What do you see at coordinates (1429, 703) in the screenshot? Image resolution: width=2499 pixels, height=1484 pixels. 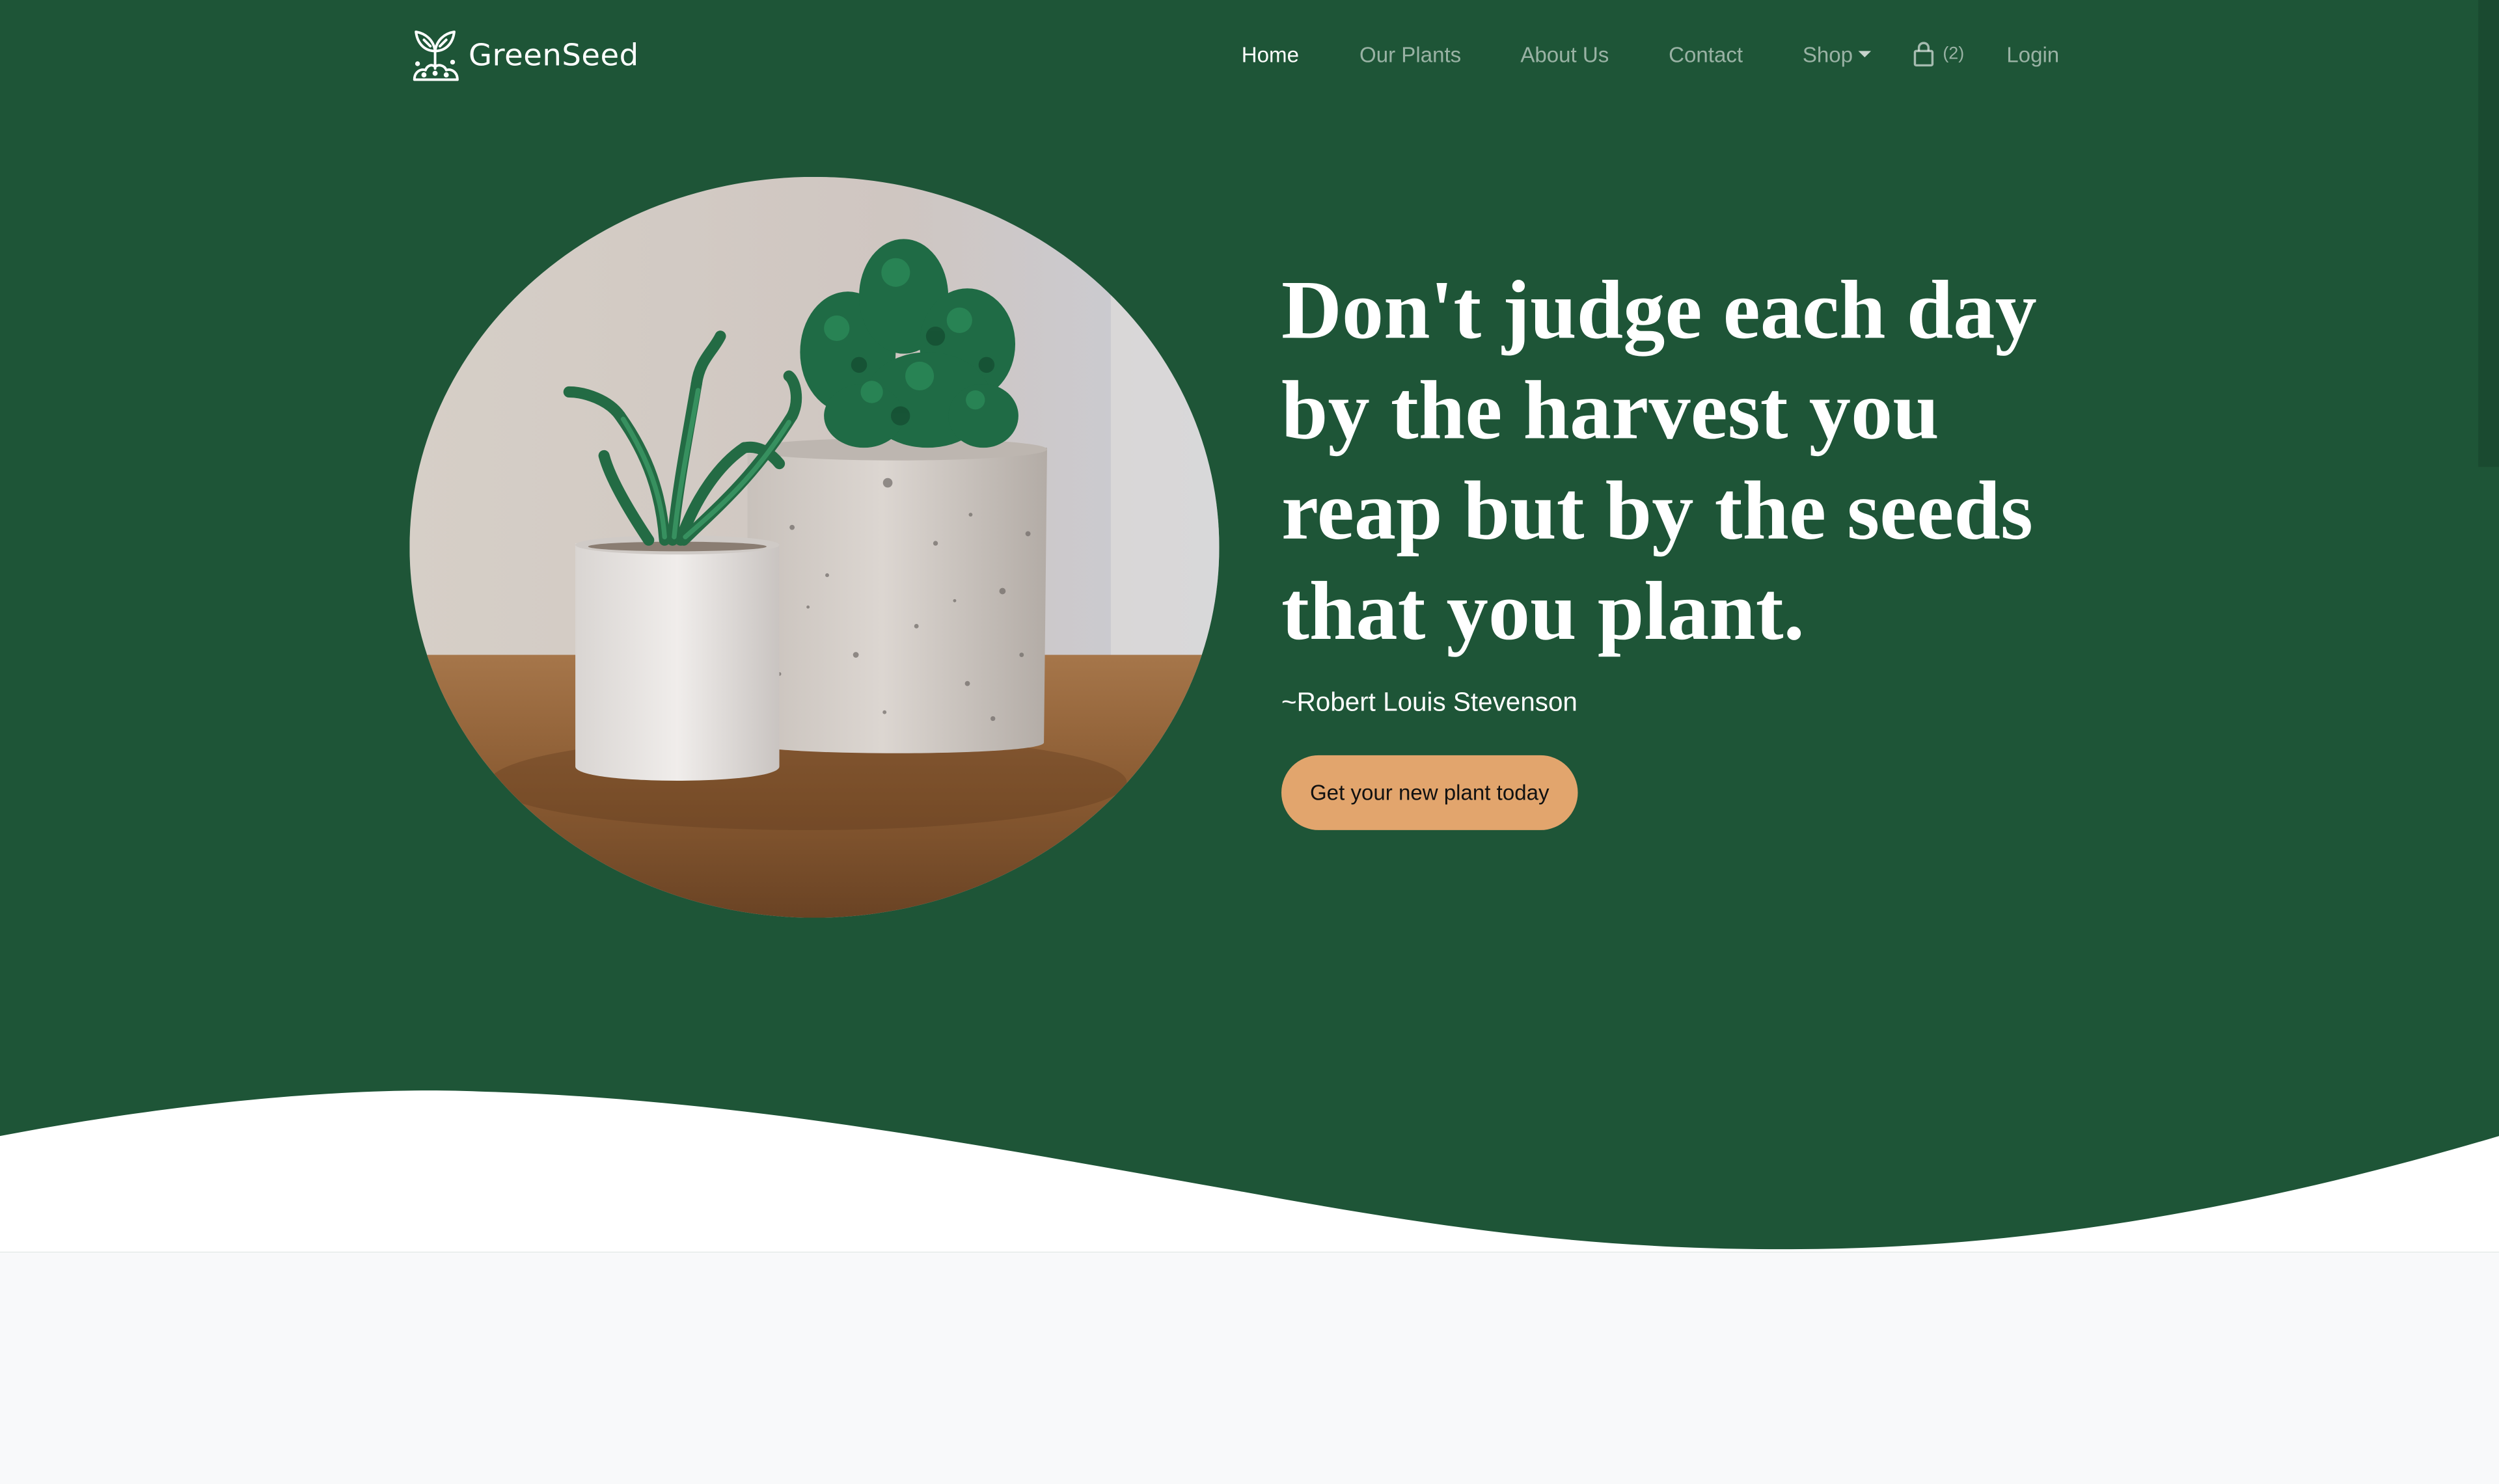 I see `quote-author: ~Robert Louis Stevenson` at bounding box center [1429, 703].